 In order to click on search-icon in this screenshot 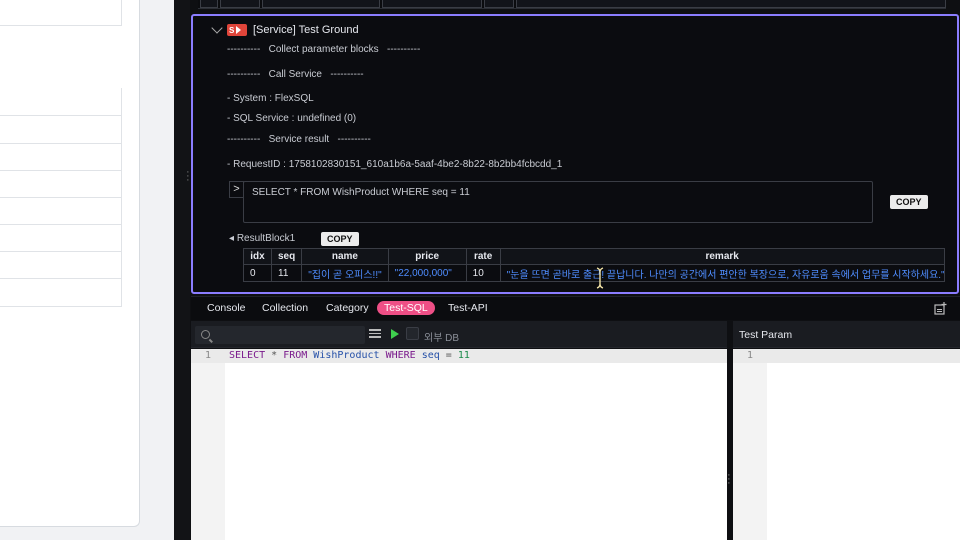, I will do `click(205, 334)`.